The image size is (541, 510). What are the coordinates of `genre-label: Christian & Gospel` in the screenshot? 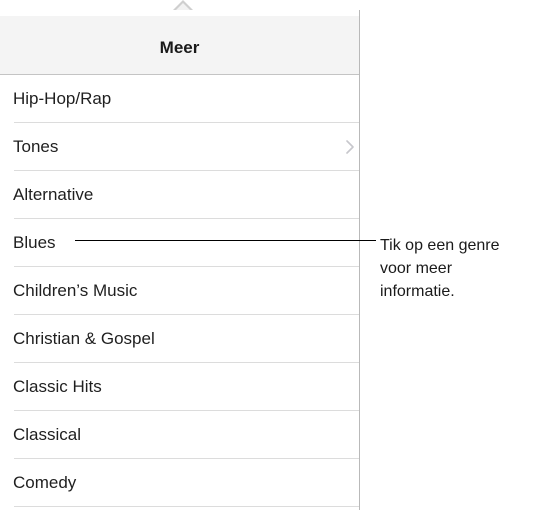 It's located at (84, 338).